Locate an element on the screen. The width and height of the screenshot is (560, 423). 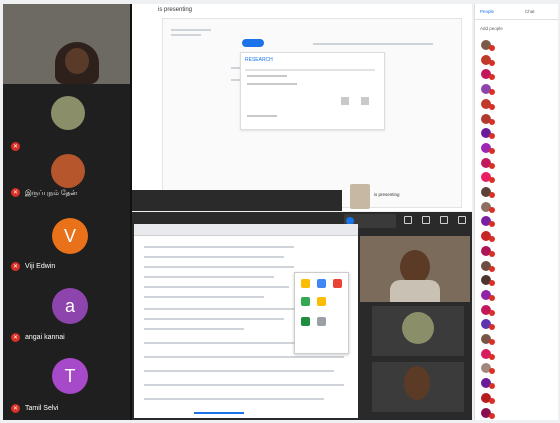
presenter-thumbnail is located at coordinates (360, 196).